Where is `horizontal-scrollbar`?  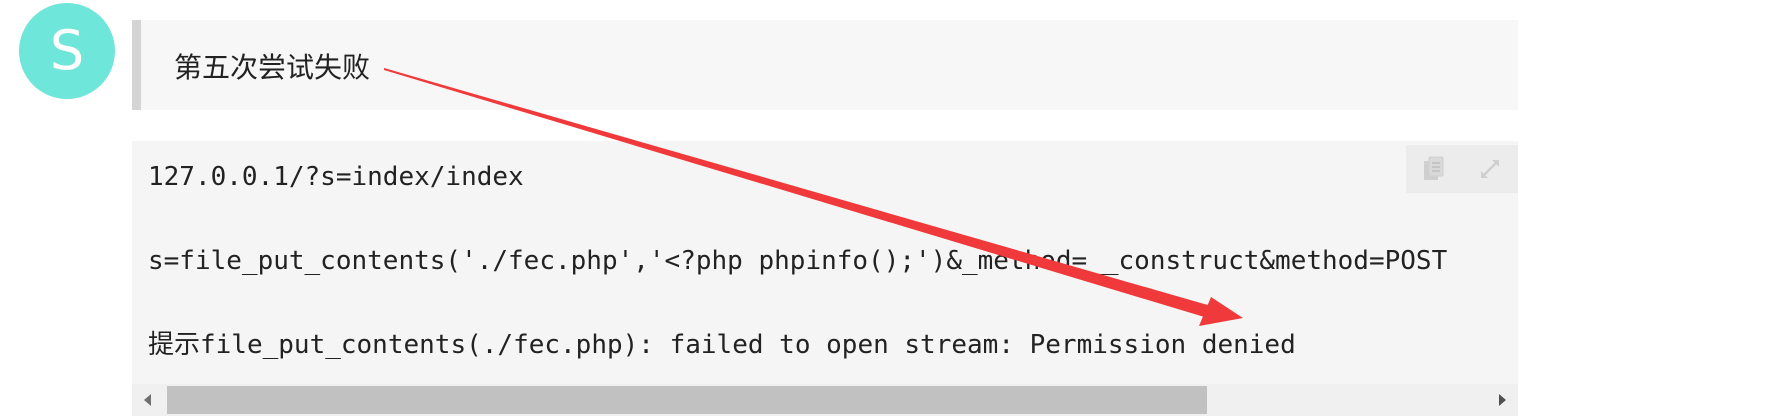 horizontal-scrollbar is located at coordinates (825, 400).